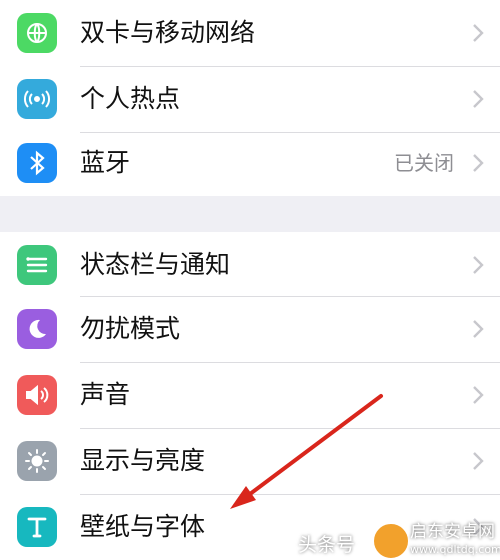 This screenshot has height=560, width=500. I want to click on watermark-source: 头条号, so click(327, 545).